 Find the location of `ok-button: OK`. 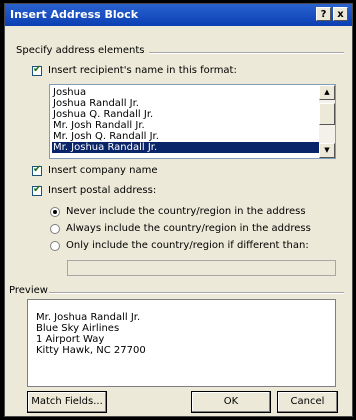

ok-button: OK is located at coordinates (231, 402).